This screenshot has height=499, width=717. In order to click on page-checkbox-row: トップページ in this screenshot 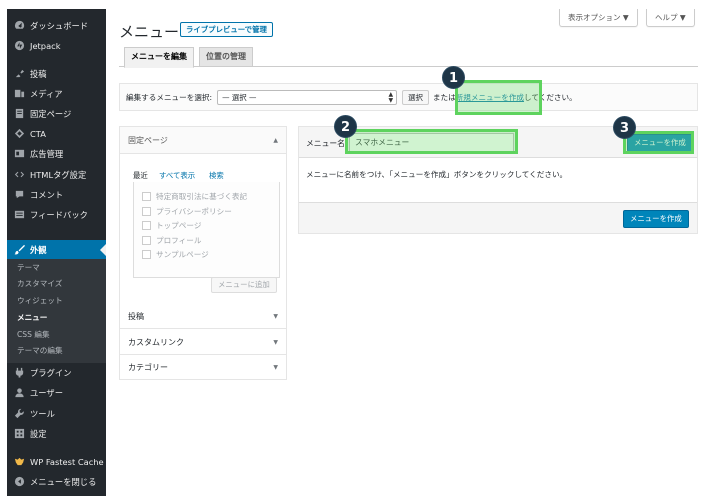, I will do `click(171, 225)`.